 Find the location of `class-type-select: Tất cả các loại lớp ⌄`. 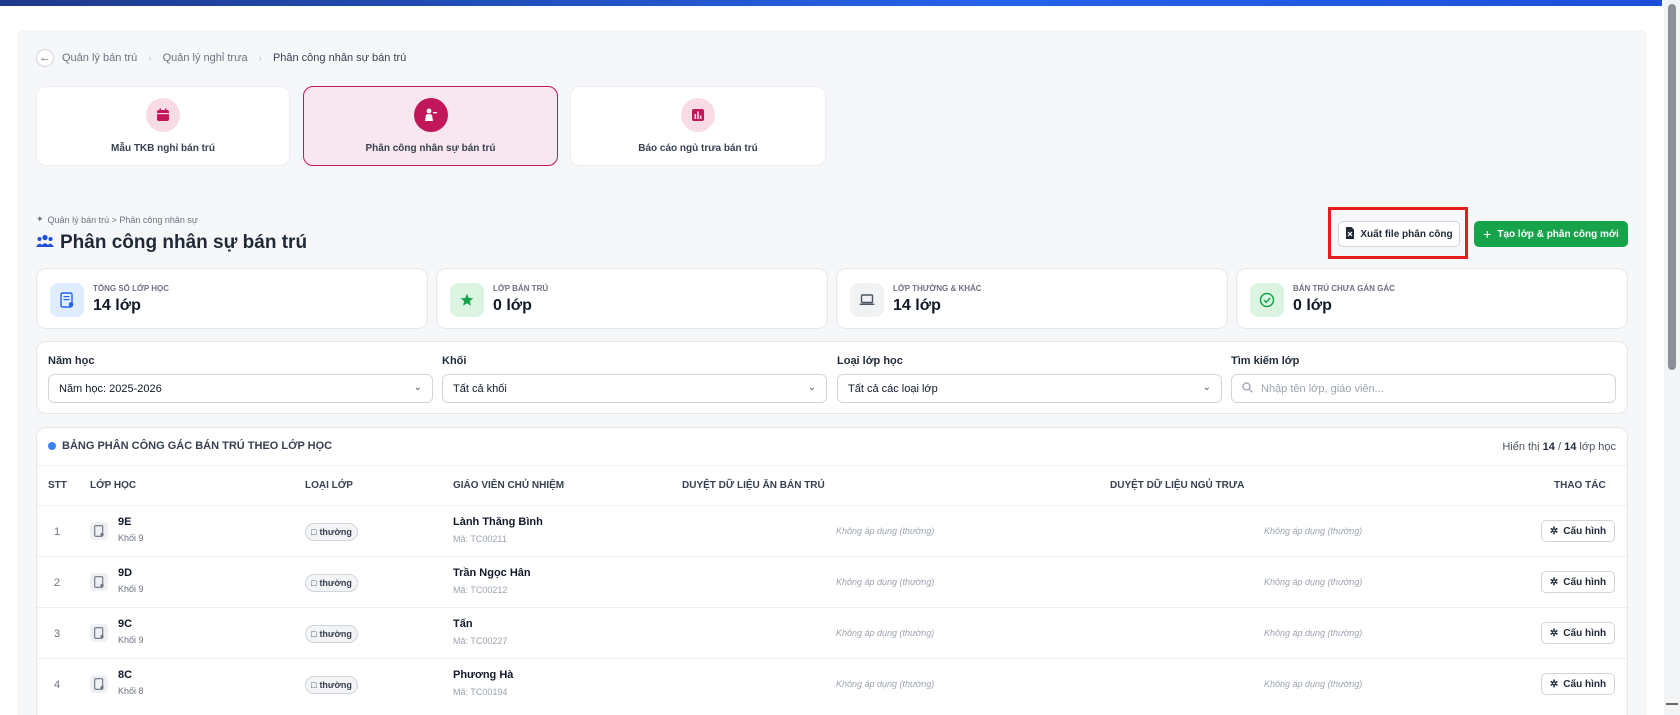

class-type-select: Tất cả các loại lớp ⌄ is located at coordinates (1029, 388).